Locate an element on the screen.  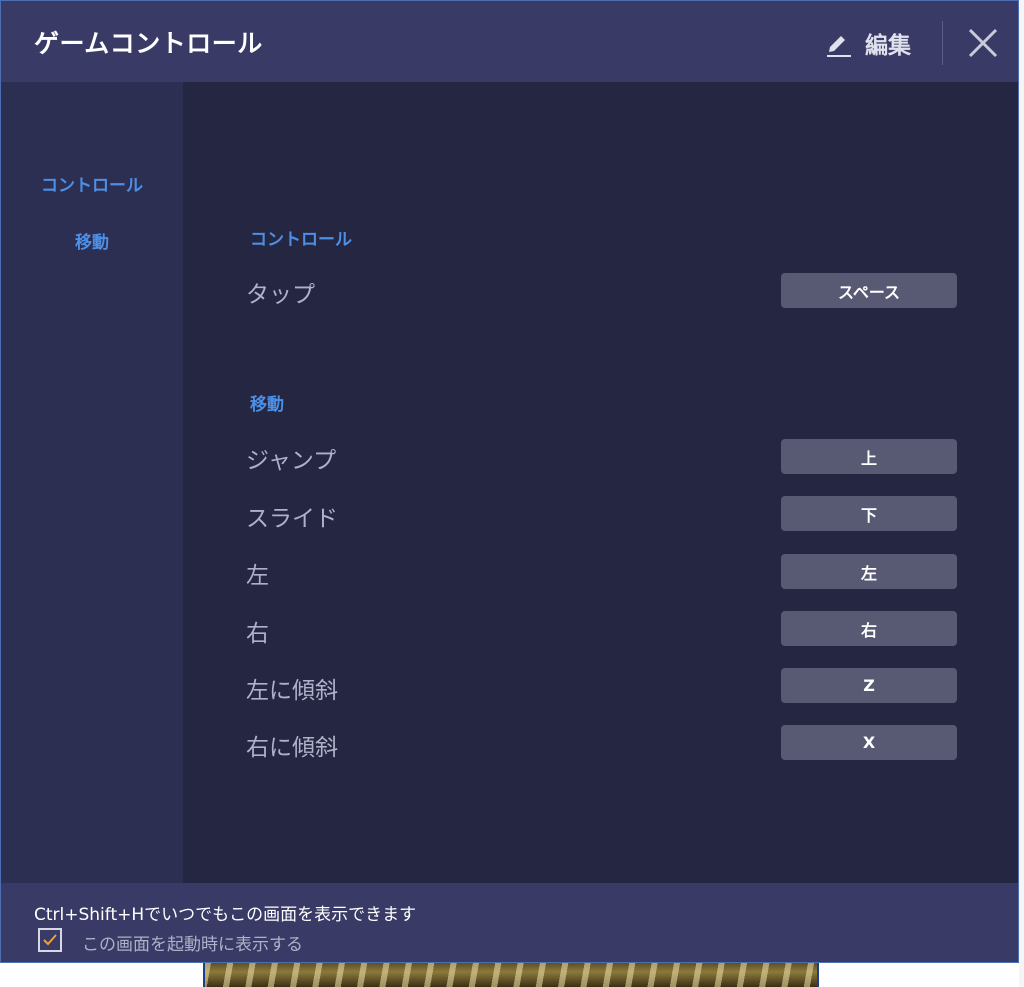
key-binding-right: 右 is located at coordinates (869, 628).